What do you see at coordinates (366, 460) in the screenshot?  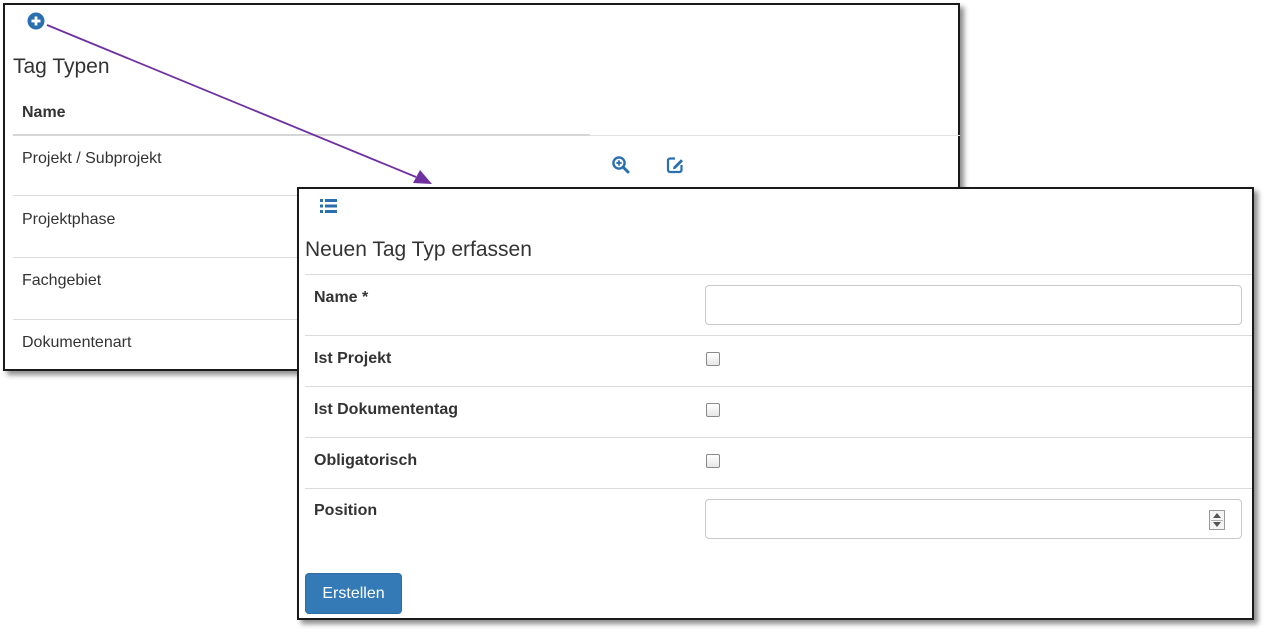 I see `obligatorisch-label: Obligatorisch` at bounding box center [366, 460].